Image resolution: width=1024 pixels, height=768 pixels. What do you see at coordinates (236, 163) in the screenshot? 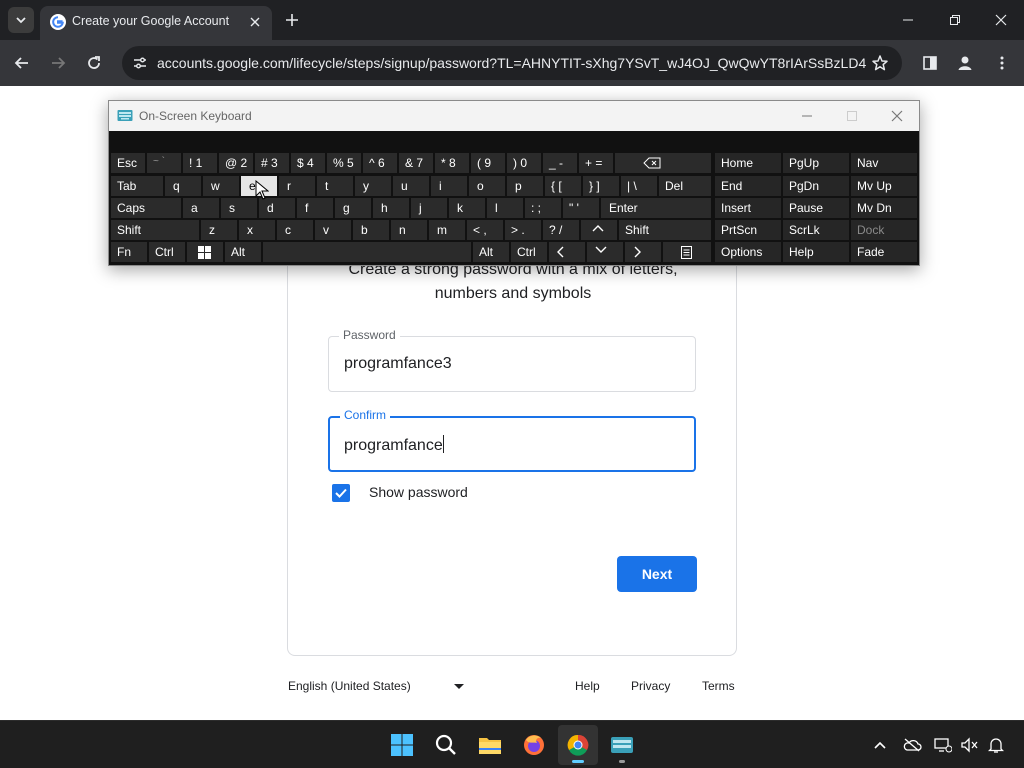
I see `key-2: @ 2` at bounding box center [236, 163].